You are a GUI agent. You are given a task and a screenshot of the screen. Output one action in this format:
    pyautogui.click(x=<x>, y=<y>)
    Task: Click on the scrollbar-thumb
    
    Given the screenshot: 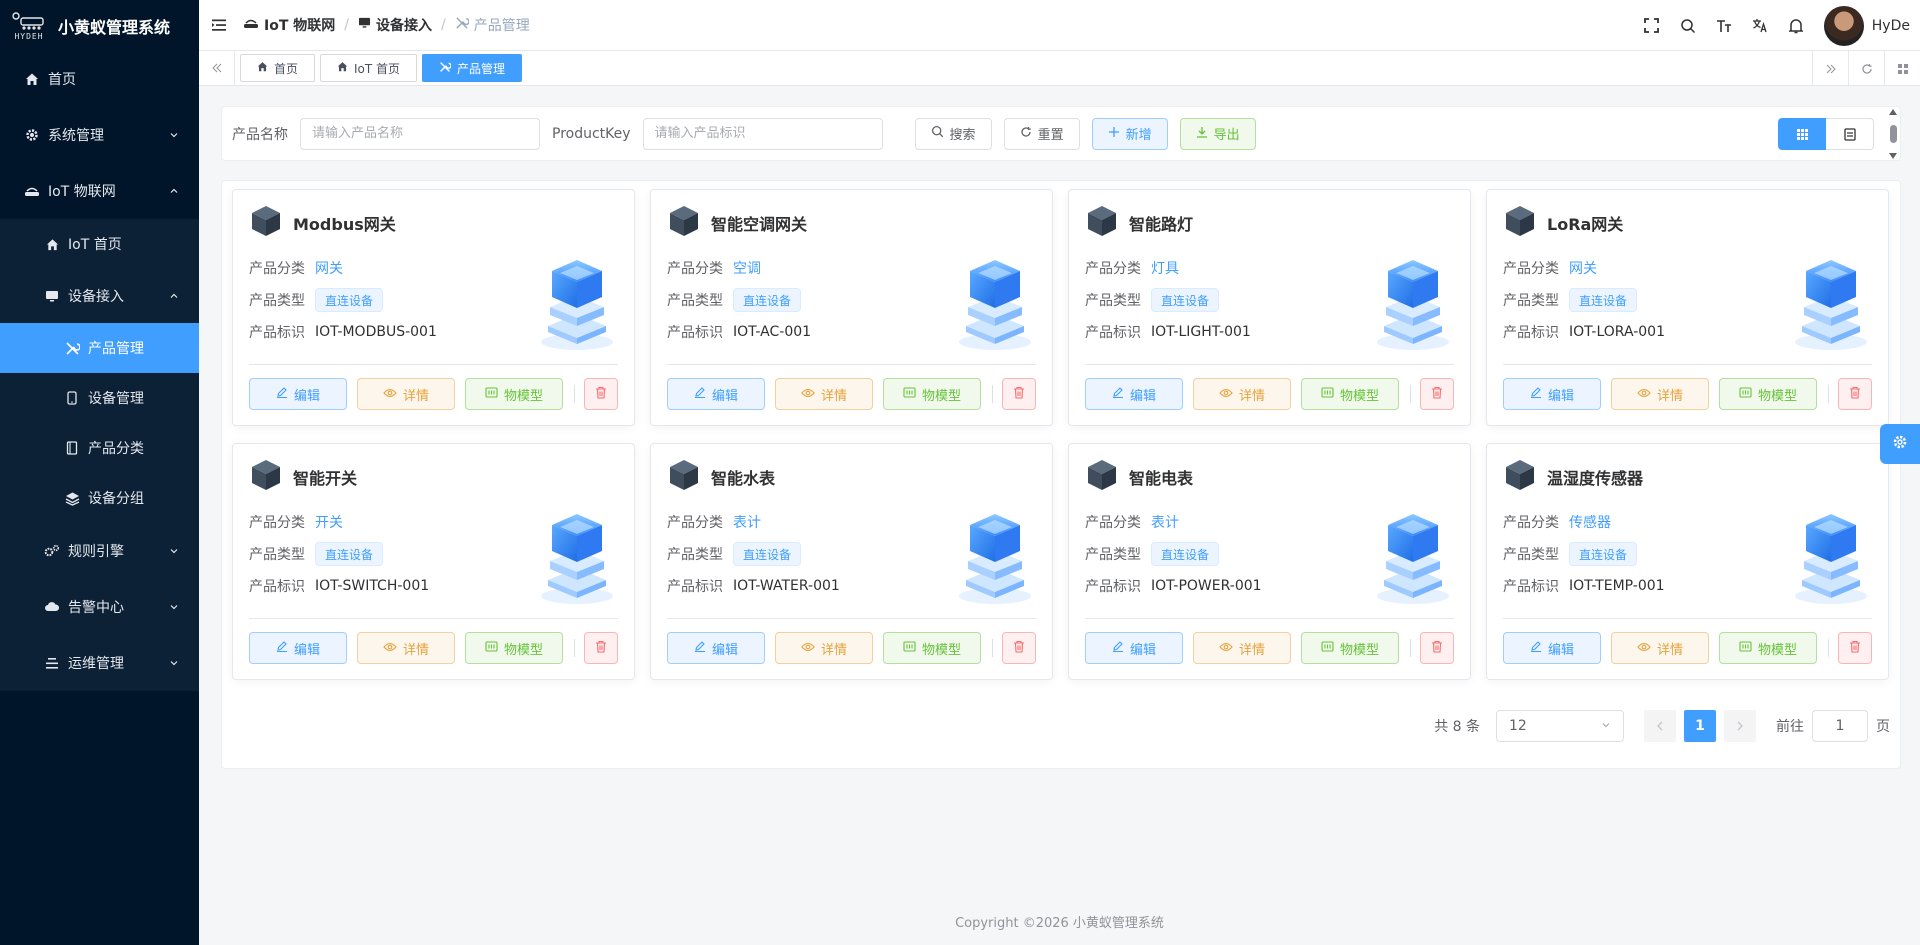 What is the action you would take?
    pyautogui.click(x=1893, y=134)
    